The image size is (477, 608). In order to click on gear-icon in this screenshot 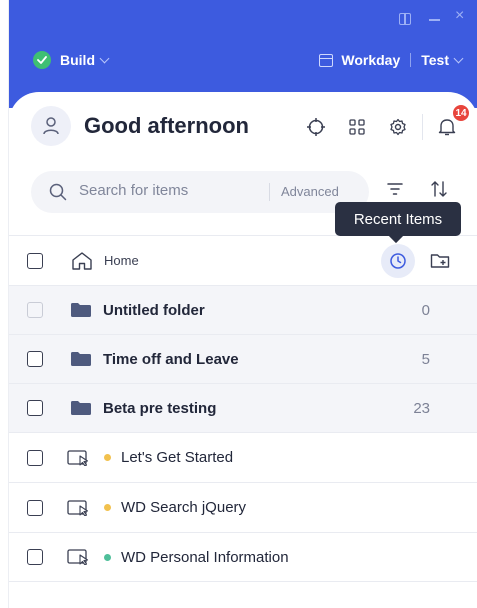, I will do `click(398, 127)`.